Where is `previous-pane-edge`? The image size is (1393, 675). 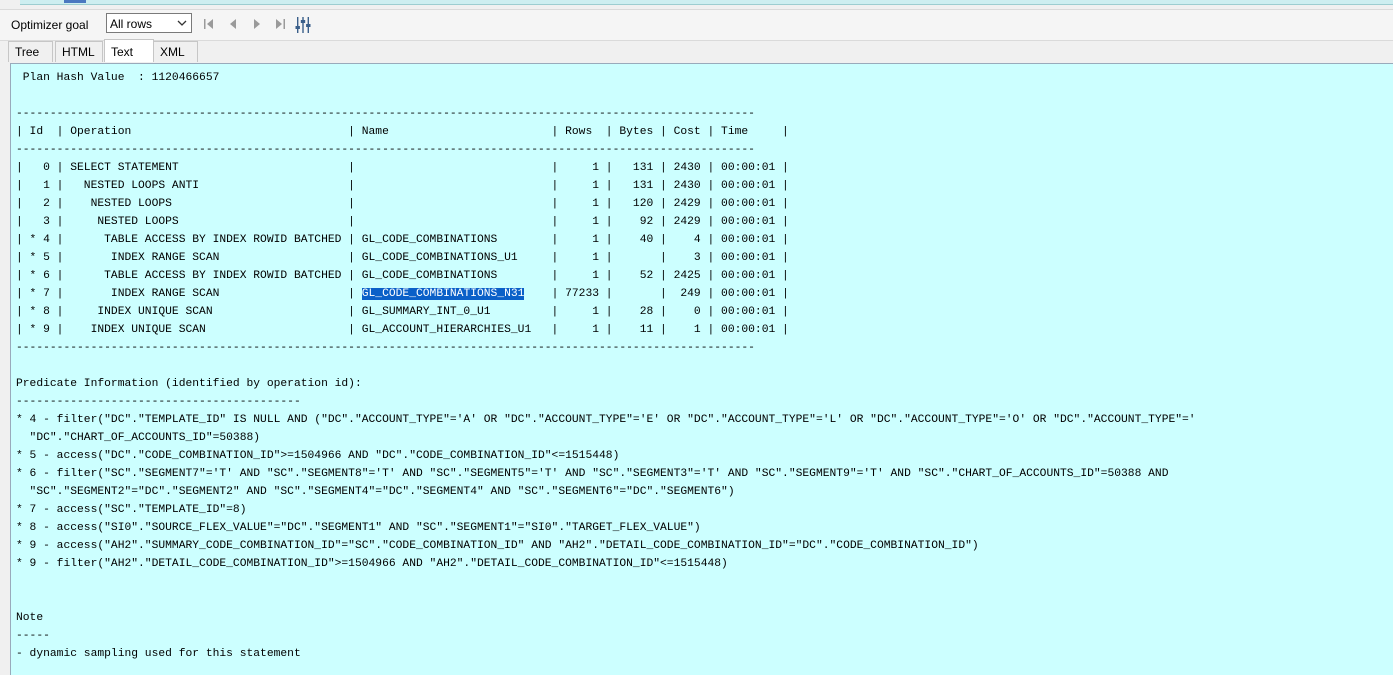
previous-pane-edge is located at coordinates (706, 2).